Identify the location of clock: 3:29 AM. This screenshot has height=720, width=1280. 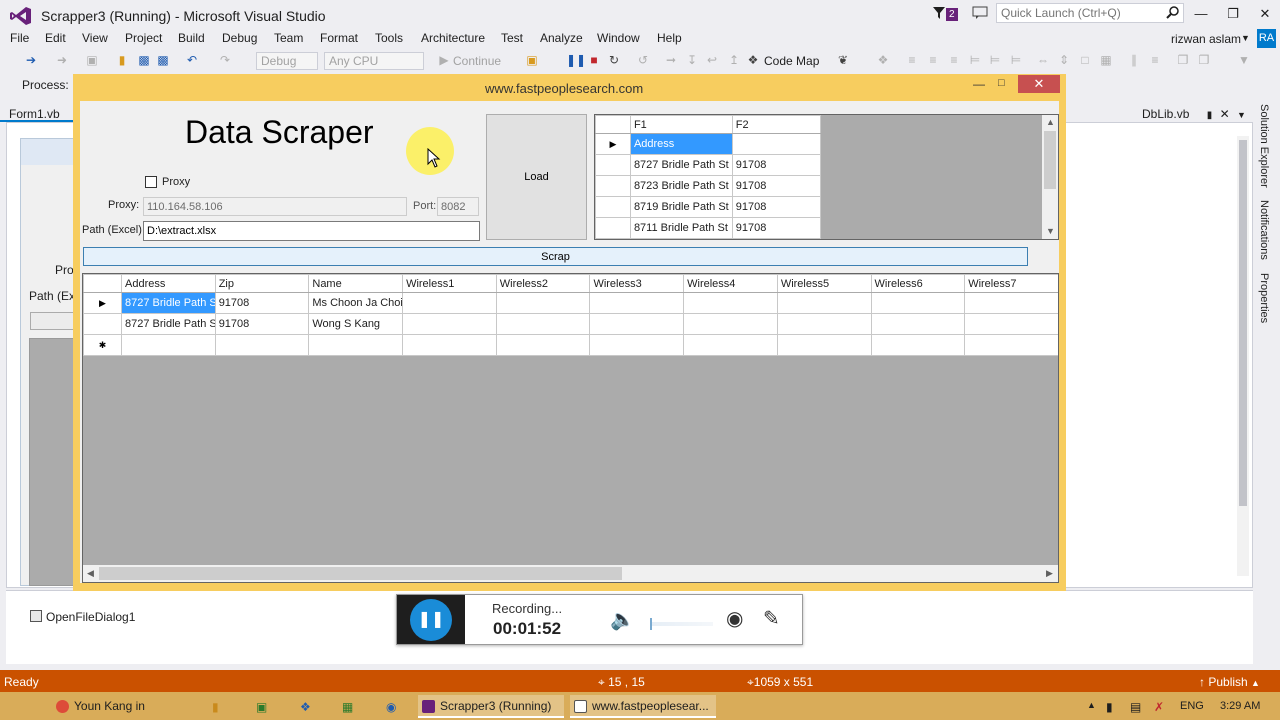
(1240, 706).